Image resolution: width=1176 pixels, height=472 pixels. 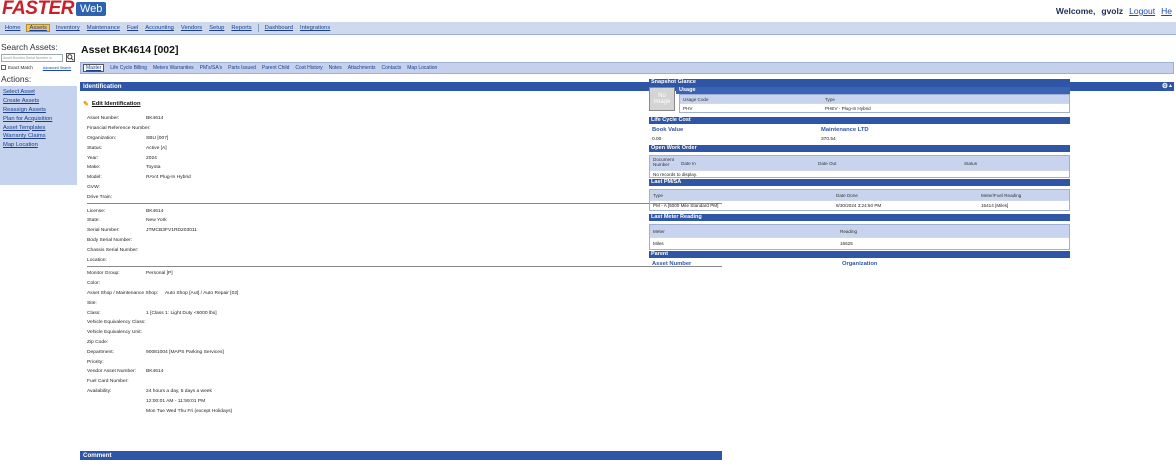 What do you see at coordinates (657, 139) in the screenshot?
I see `book-value: 0.00` at bounding box center [657, 139].